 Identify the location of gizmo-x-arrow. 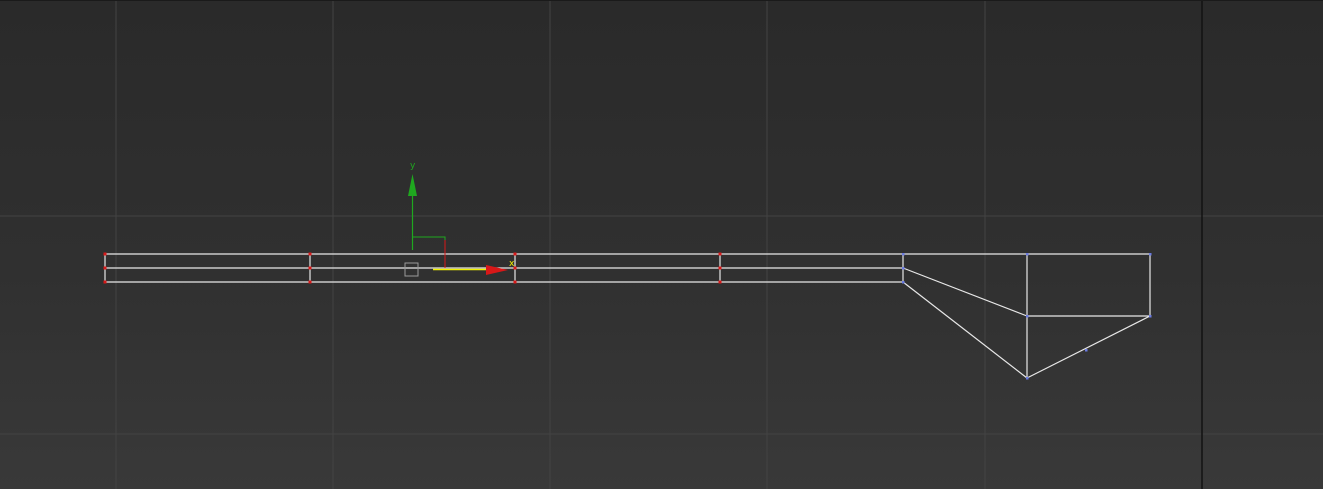
(497, 270).